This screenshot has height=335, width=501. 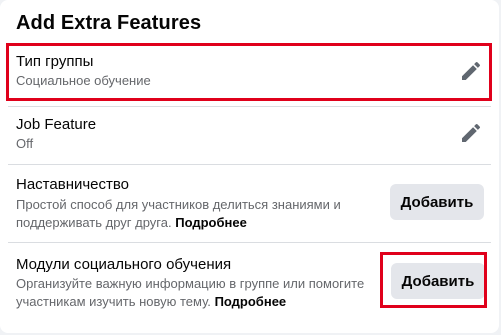 What do you see at coordinates (73, 184) in the screenshot?
I see `feature-title: Наставничество` at bounding box center [73, 184].